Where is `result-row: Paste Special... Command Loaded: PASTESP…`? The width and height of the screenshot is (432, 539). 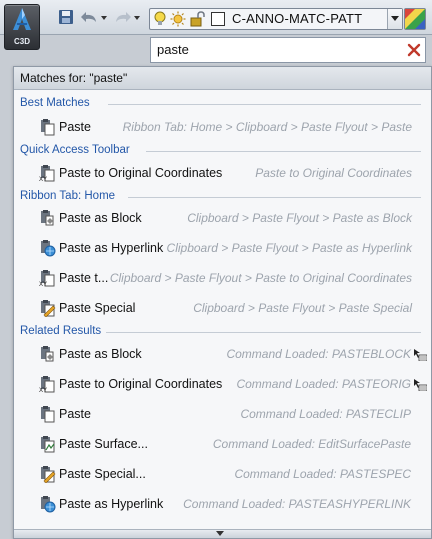
result-row: Paste Special... Command Loaded: PASTESP… is located at coordinates (222, 474).